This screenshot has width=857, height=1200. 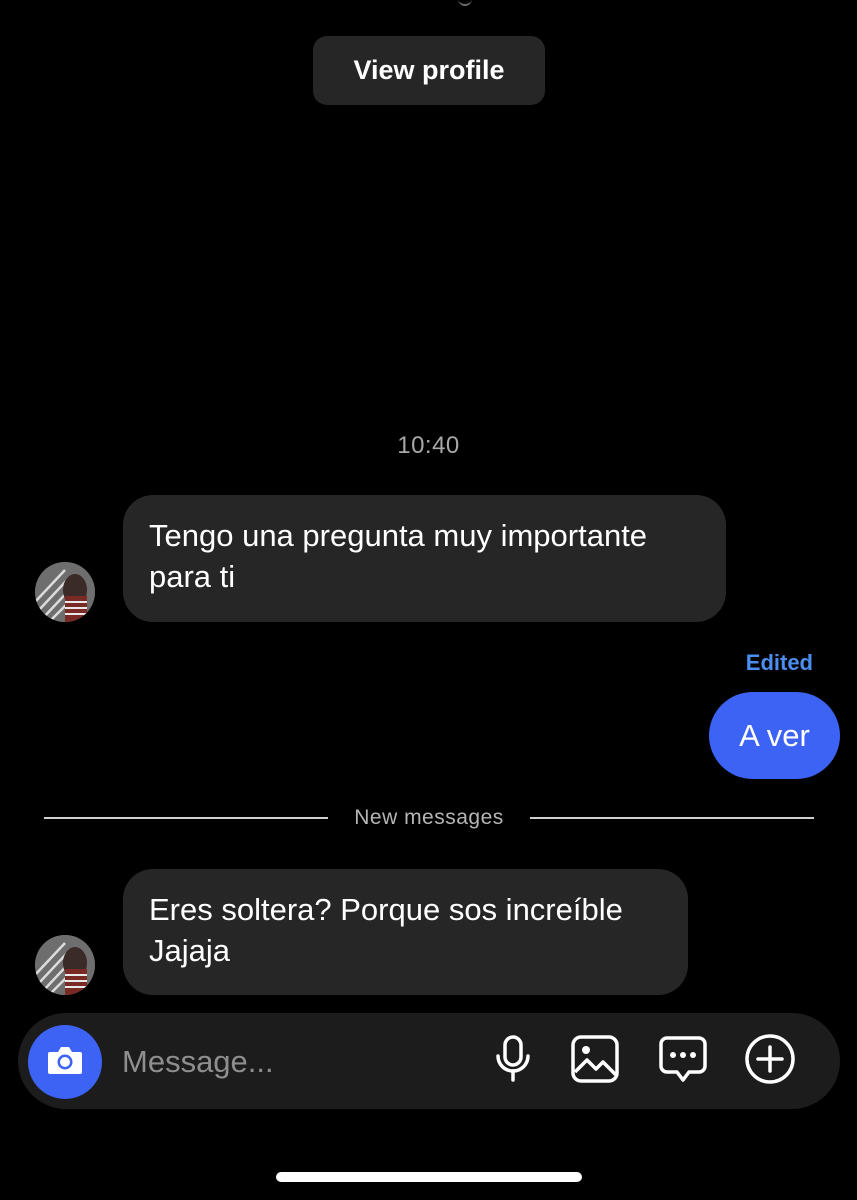 I want to click on camera-icon, so click(x=65, y=1062).